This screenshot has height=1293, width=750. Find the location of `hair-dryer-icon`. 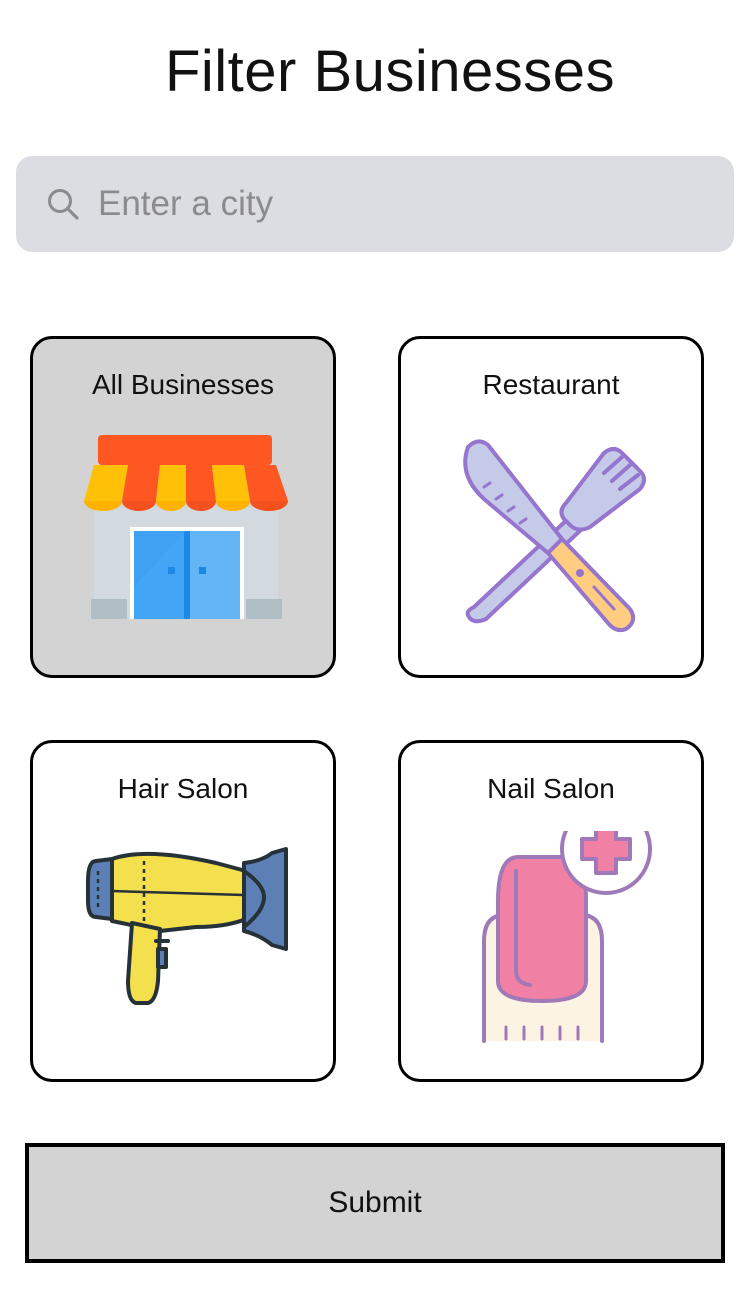

hair-dryer-icon is located at coordinates (187, 926).